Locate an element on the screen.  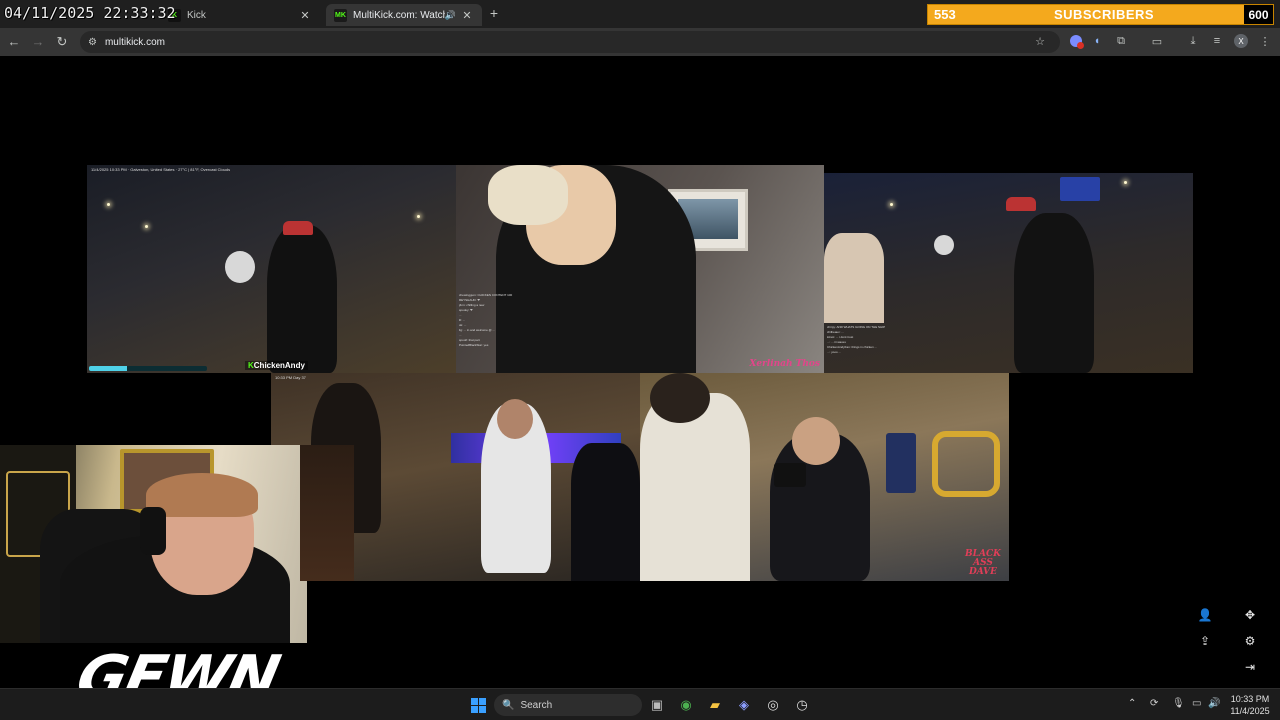
tab-title: Kick is located at coordinates (196, 15).